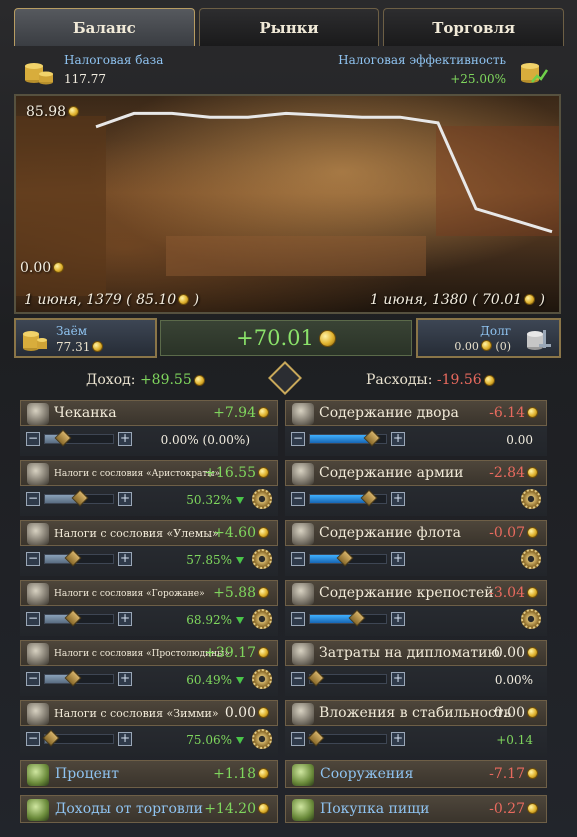 This screenshot has height=837, width=577. What do you see at coordinates (416, 713) in the screenshot?
I see `row-title-bar: Вложения в стабильность 0.00` at bounding box center [416, 713].